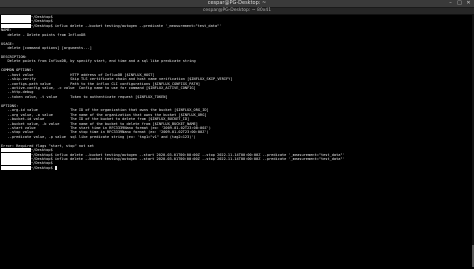  I want to click on close-icon: ✕, so click(468, 3).